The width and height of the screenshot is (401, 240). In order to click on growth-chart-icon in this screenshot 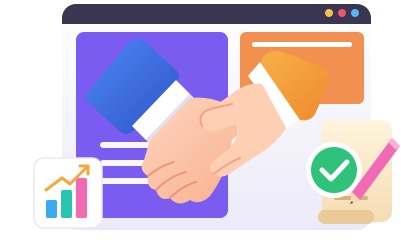, I will do `click(68, 193)`.